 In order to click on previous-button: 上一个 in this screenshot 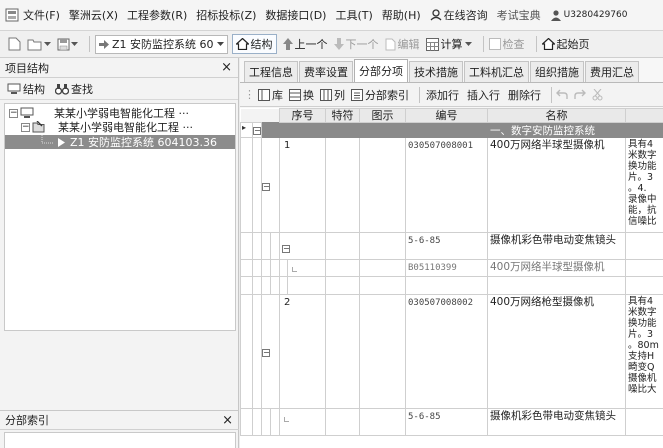, I will do `click(305, 44)`.